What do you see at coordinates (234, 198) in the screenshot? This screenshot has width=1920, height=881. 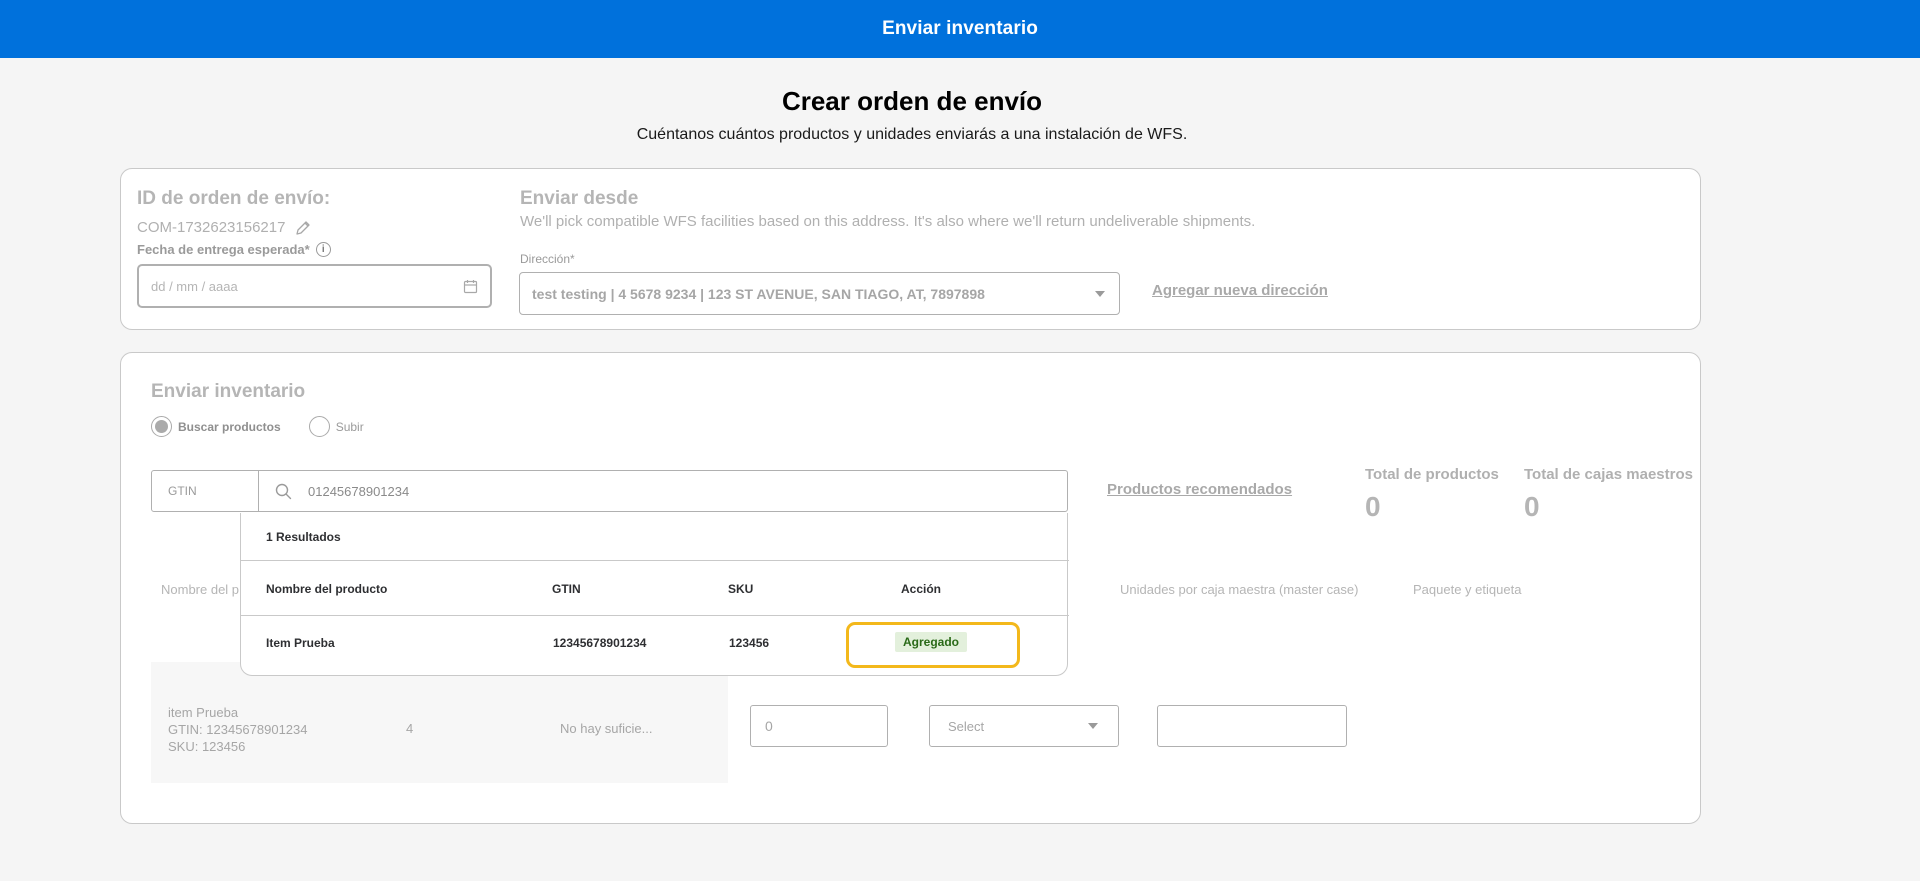 I see `order-id-heading: ID de orden de envío:` at bounding box center [234, 198].